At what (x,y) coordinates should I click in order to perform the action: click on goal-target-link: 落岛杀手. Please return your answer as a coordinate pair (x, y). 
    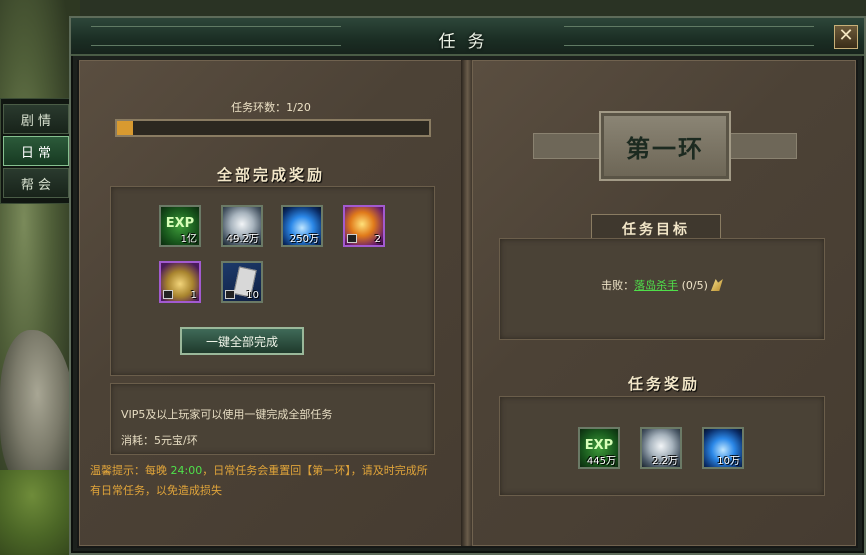
    Looking at the image, I should click on (656, 285).